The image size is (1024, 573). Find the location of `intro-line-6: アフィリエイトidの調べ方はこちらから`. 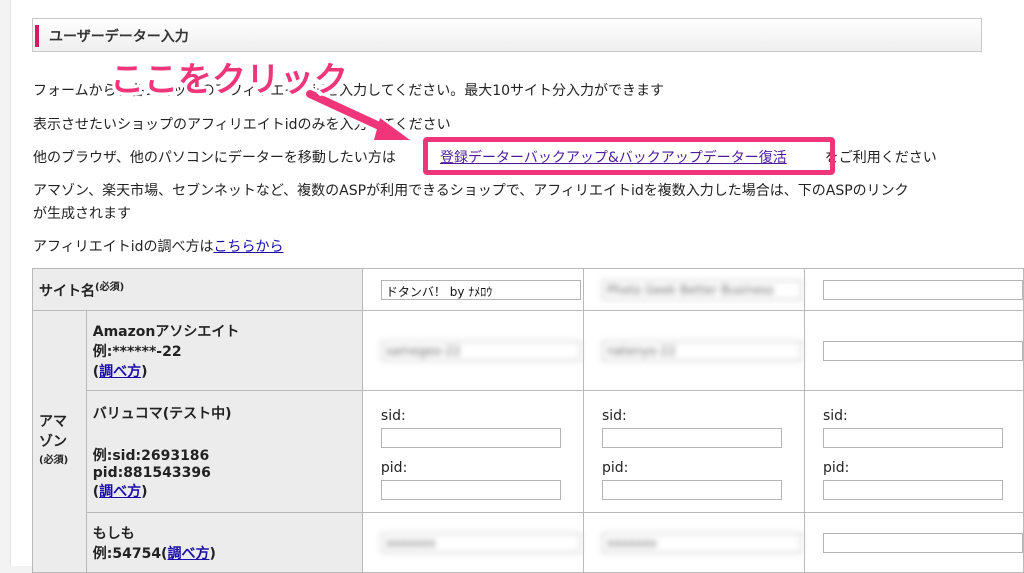

intro-line-6: アフィリエイトidの調べ方はこちらから is located at coordinates (158, 246).